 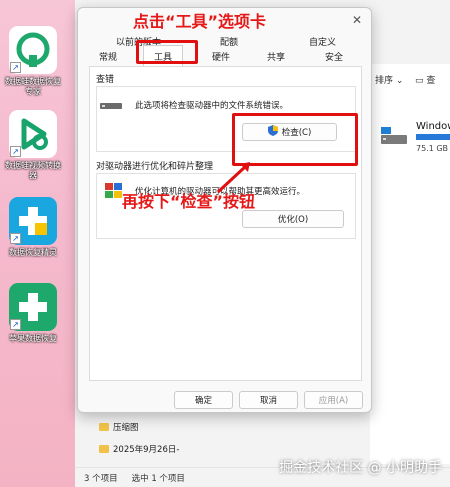 I want to click on optimize-button: 优化(O), so click(x=293, y=219).